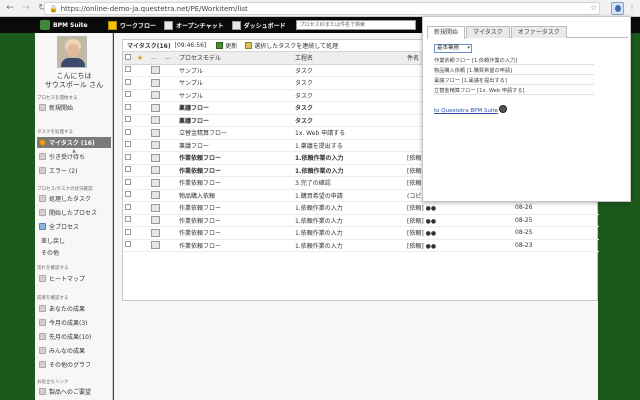 Image resolution: width=640 pixels, height=400 pixels. What do you see at coordinates (74, 350) in the screenshot?
I see `sidebar-item-everyone: みんなの成果` at bounding box center [74, 350].